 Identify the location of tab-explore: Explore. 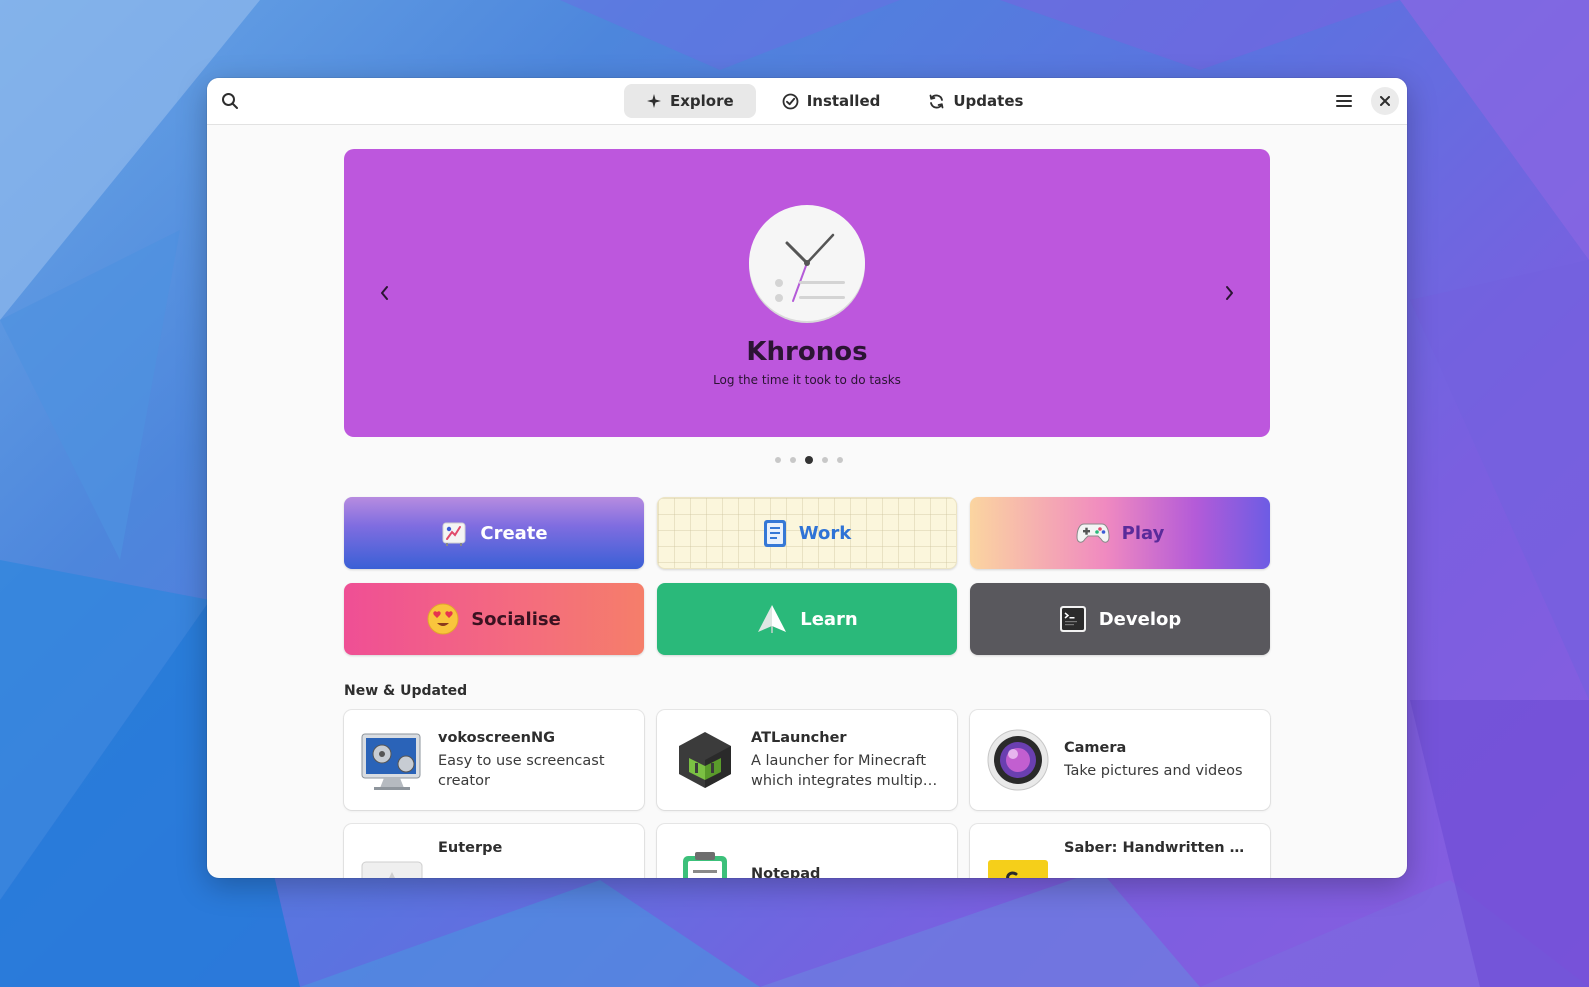
(690, 101).